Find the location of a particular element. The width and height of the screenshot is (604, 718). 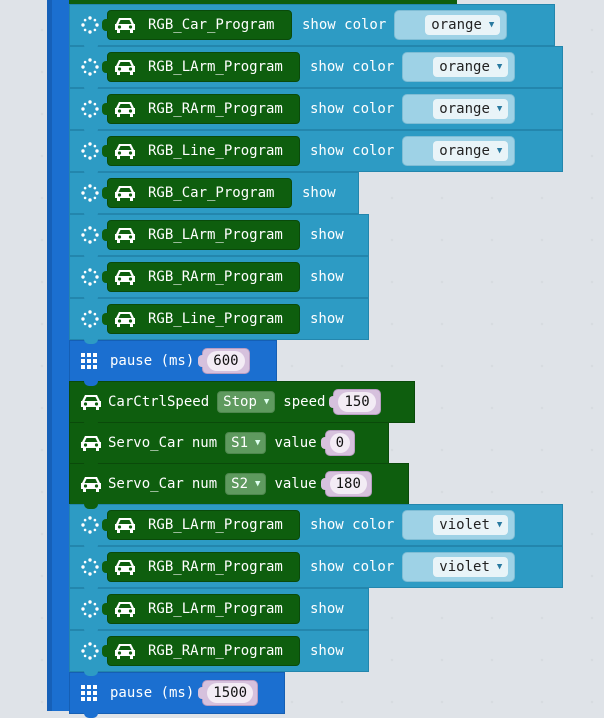

block-pause: pause (ms) 1500 is located at coordinates (177, 695).